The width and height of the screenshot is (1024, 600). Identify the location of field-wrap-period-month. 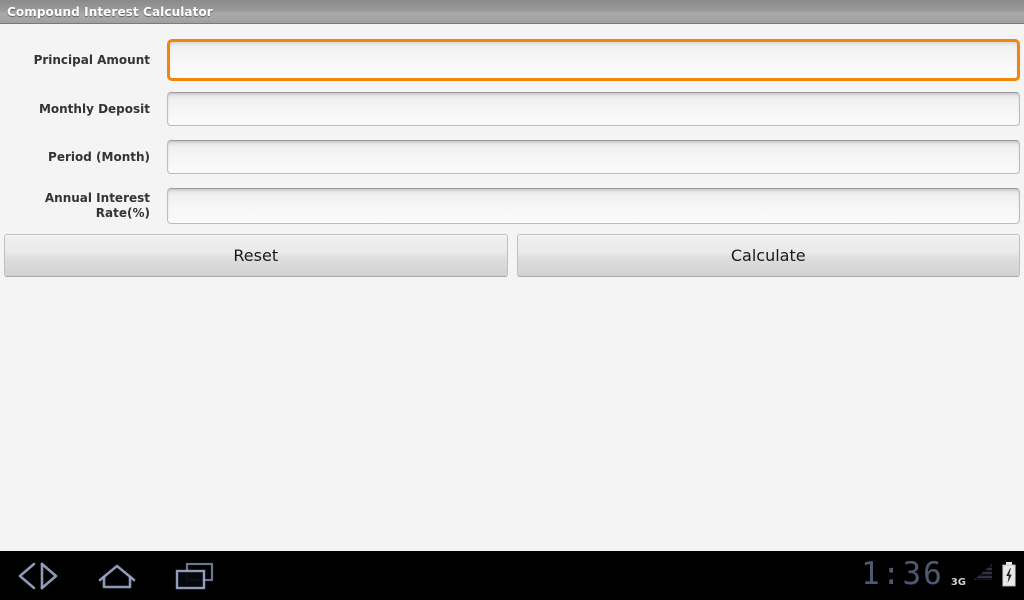
(593, 157).